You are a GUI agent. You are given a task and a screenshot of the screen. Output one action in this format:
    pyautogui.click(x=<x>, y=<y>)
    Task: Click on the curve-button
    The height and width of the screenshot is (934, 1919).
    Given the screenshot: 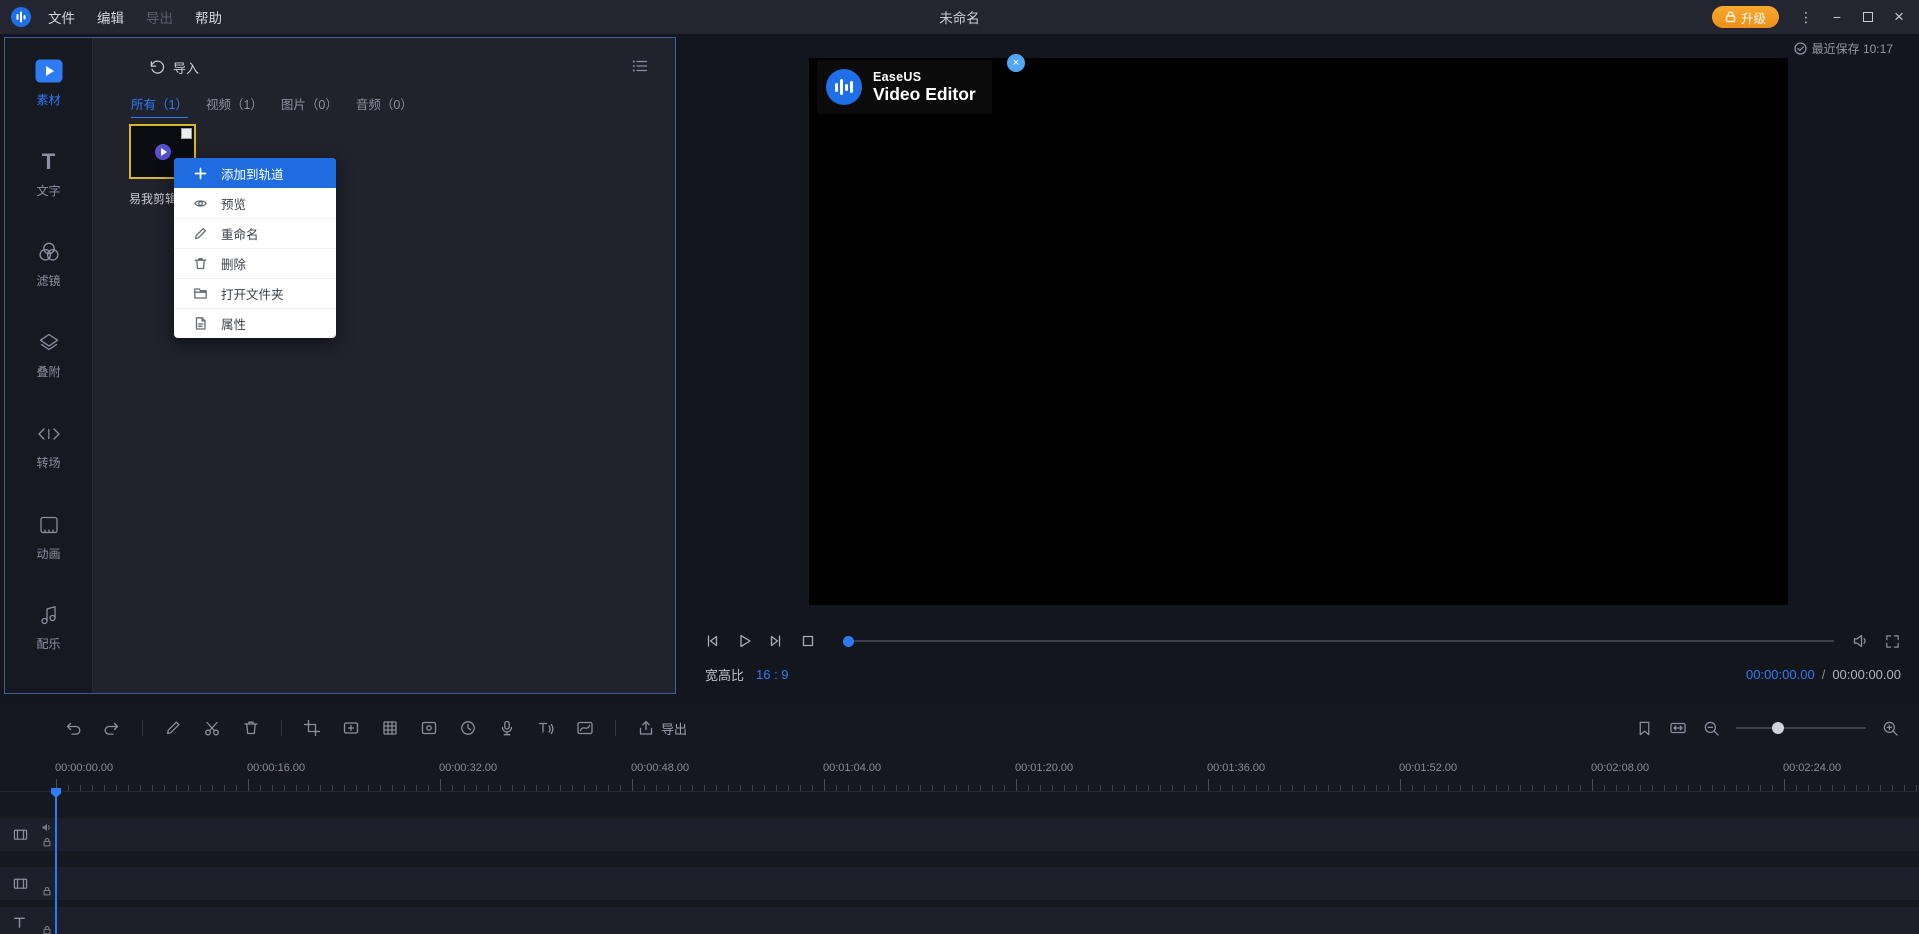 What is the action you would take?
    pyautogui.click(x=585, y=728)
    